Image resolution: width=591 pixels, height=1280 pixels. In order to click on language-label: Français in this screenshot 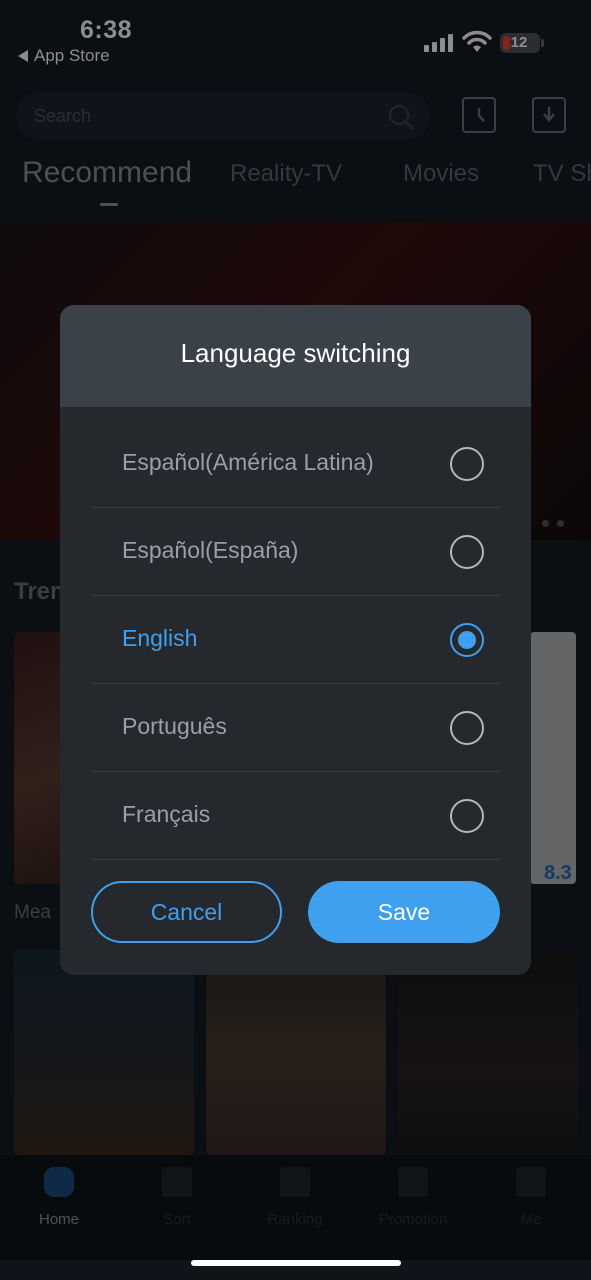, I will do `click(166, 814)`.